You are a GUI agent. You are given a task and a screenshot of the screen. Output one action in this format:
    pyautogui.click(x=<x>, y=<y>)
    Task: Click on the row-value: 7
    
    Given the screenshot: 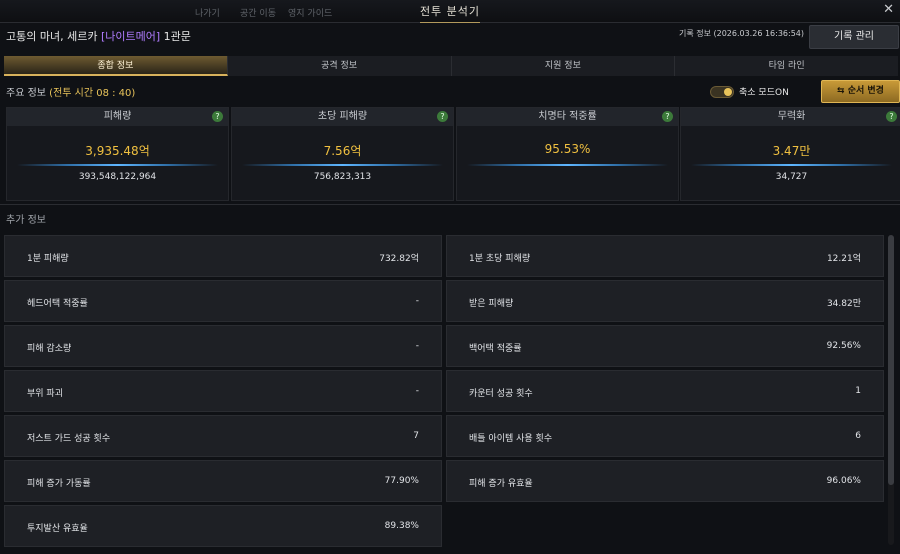 What is the action you would take?
    pyautogui.click(x=416, y=436)
    